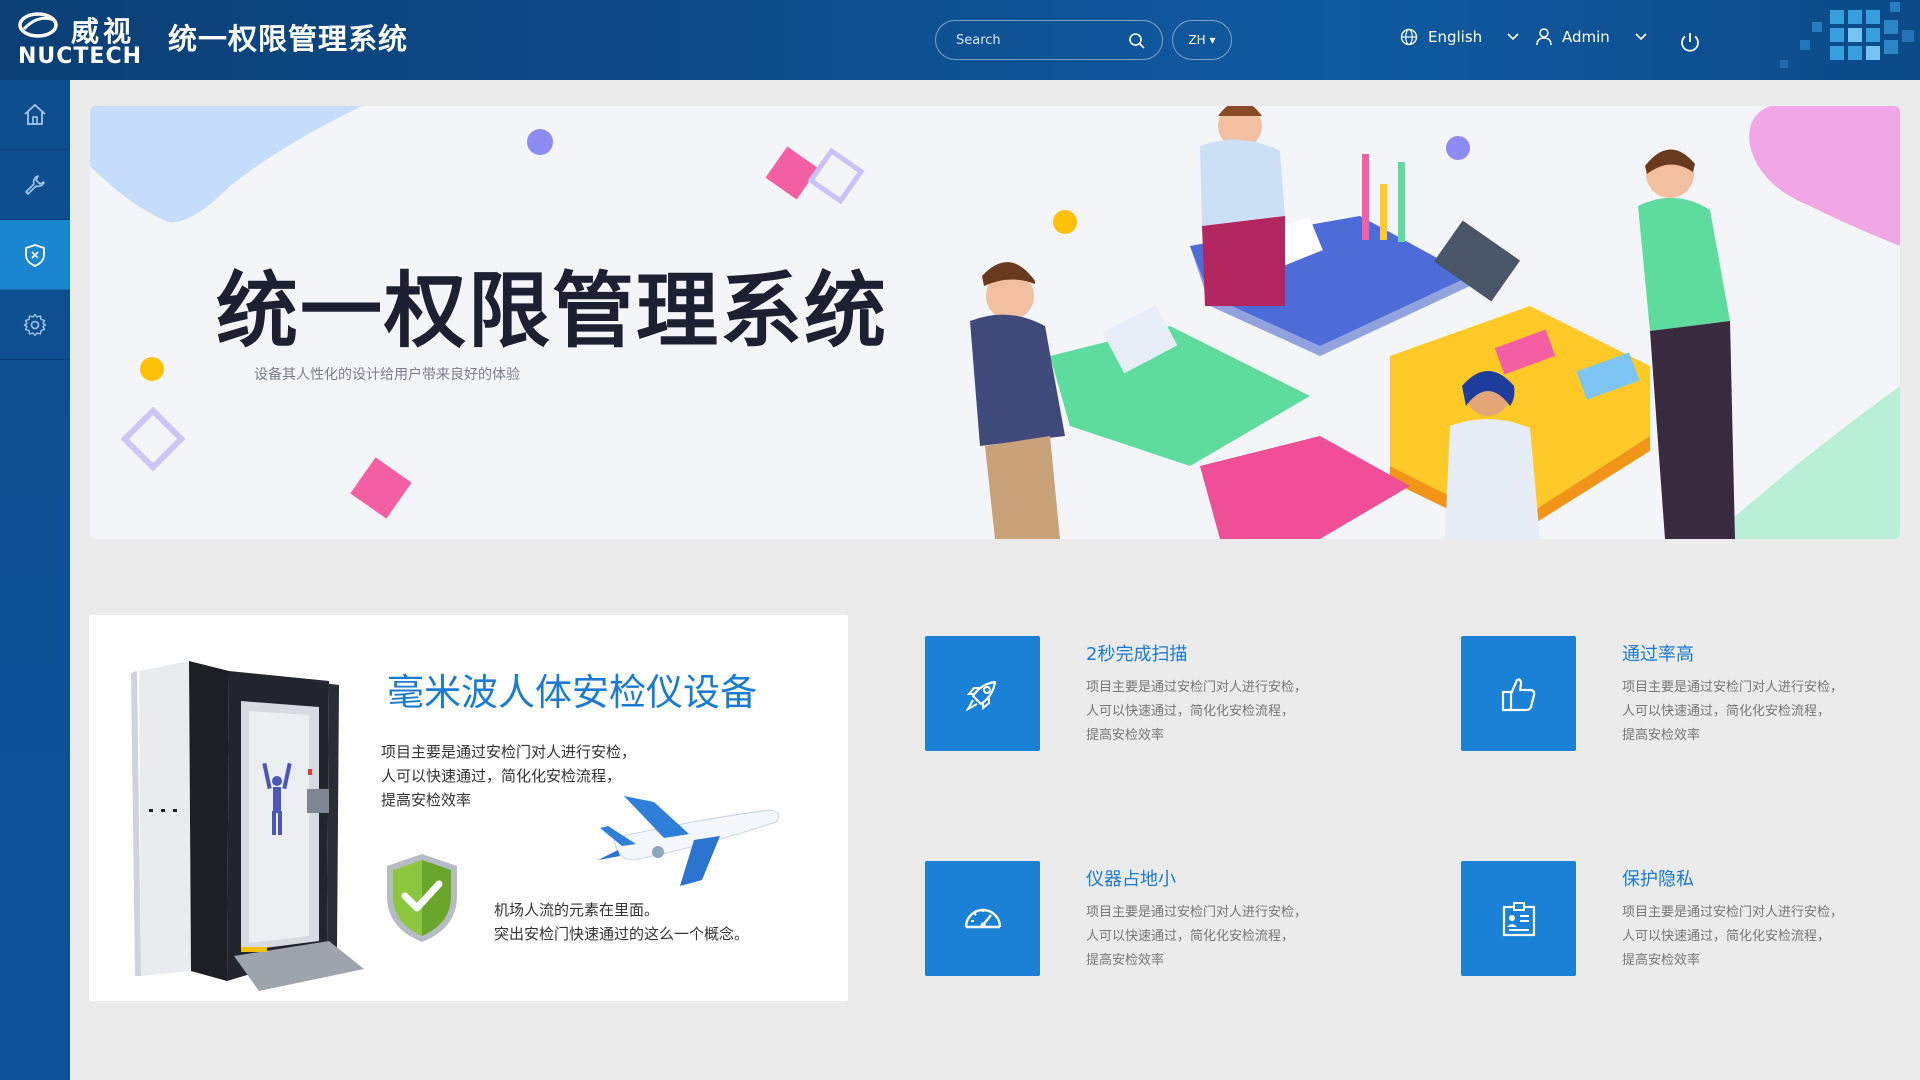 The height and width of the screenshot is (1080, 1920). What do you see at coordinates (1036, 40) in the screenshot?
I see `search-input` at bounding box center [1036, 40].